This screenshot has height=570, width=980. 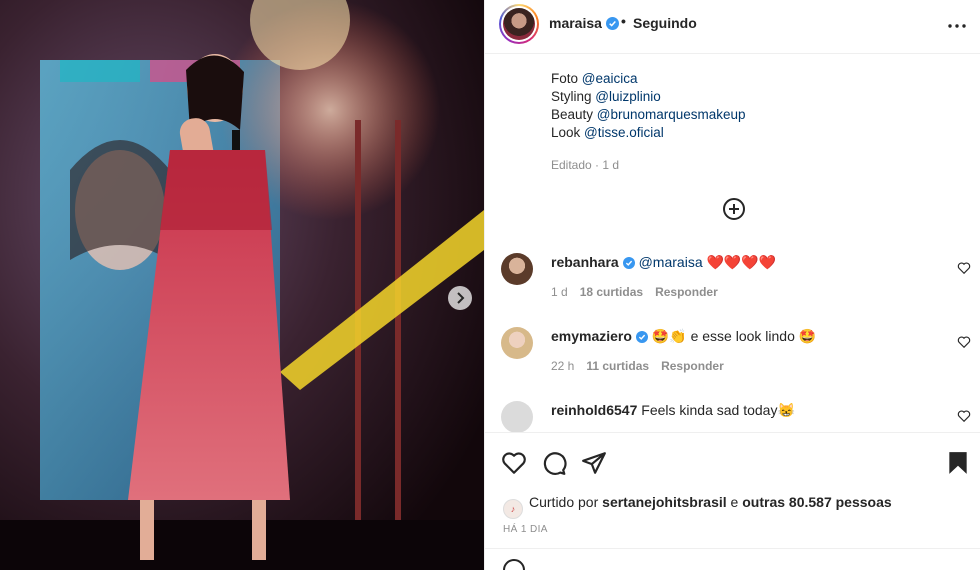 I want to click on likes-conjunction: e, so click(x=734, y=502).